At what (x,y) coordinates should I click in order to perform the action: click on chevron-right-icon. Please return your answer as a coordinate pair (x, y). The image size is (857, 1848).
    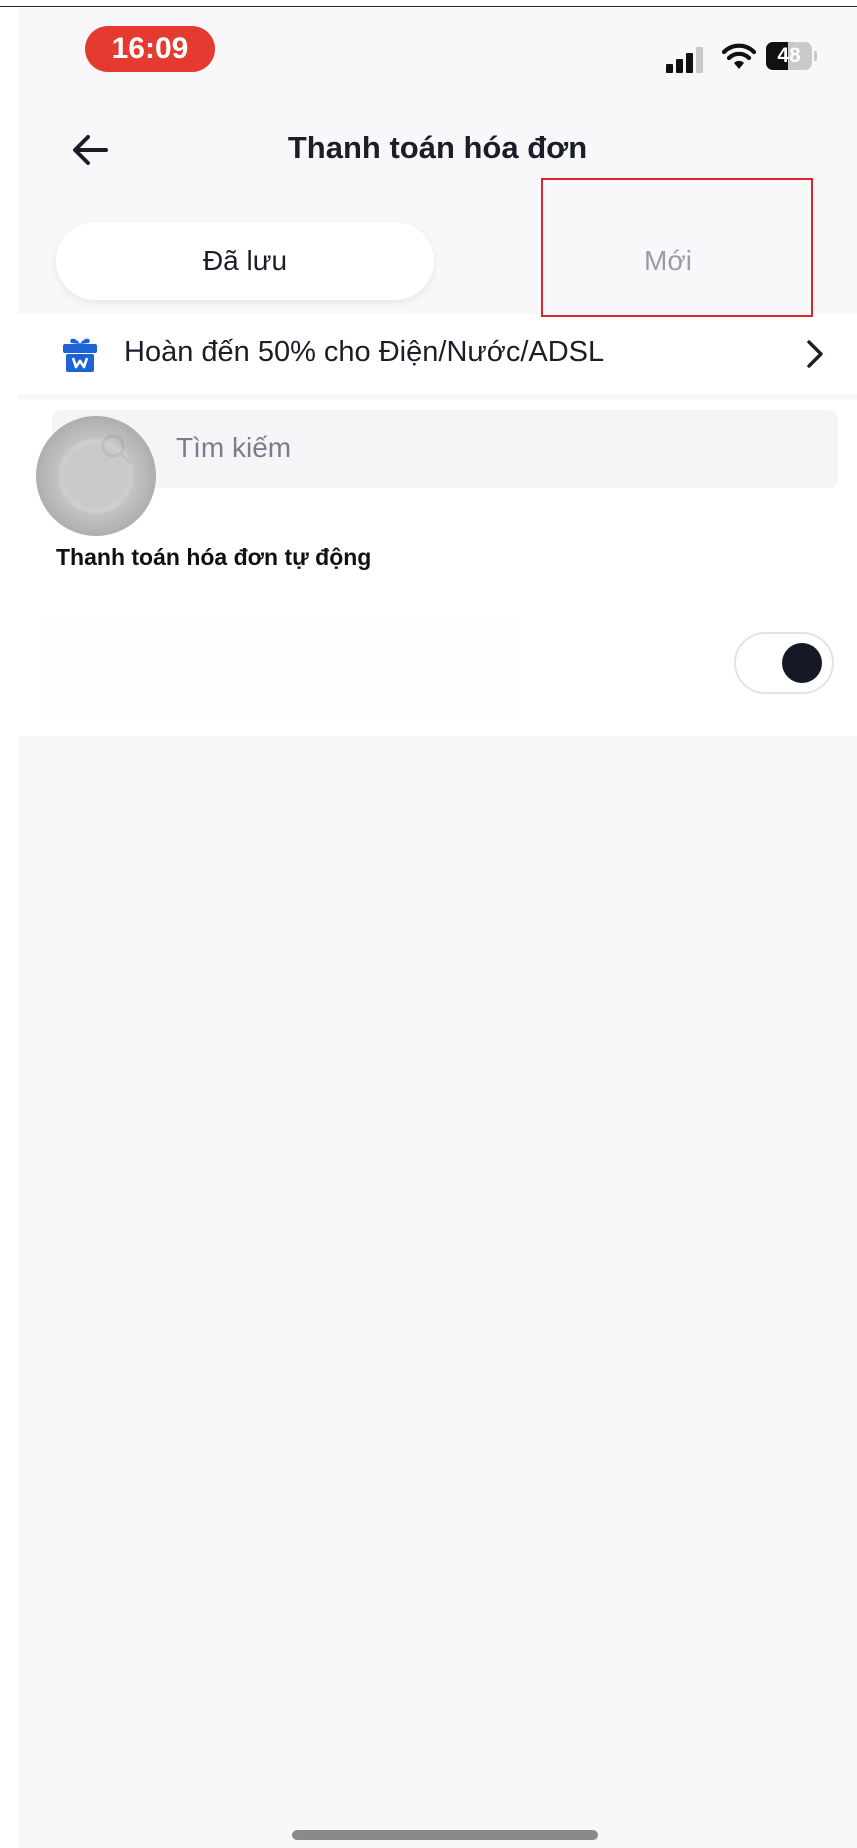
    Looking at the image, I should click on (815, 354).